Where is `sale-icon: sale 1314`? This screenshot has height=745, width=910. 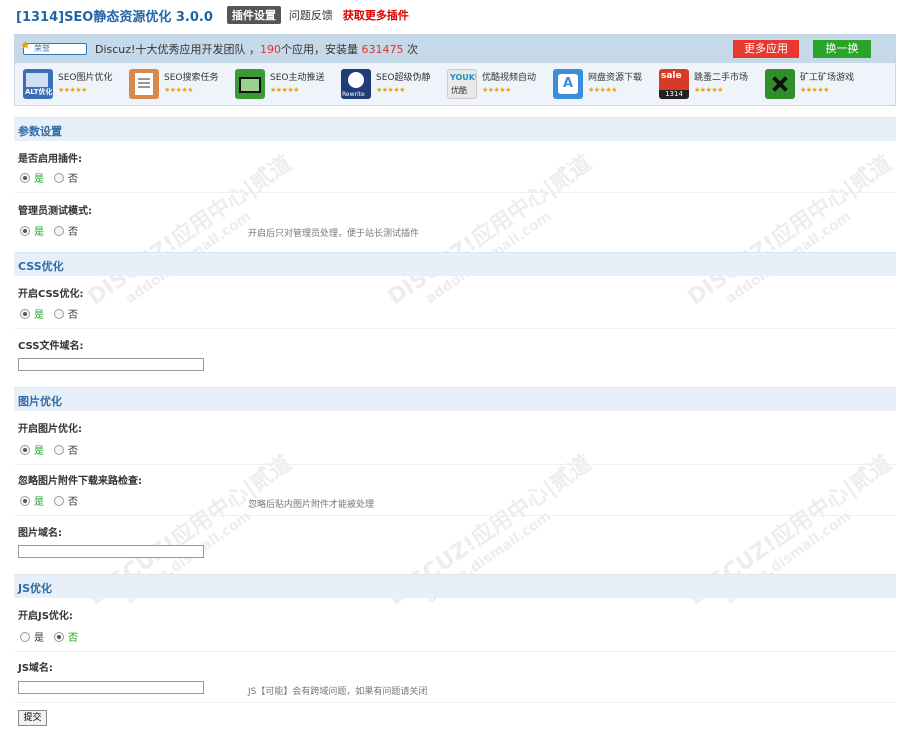
sale-icon: sale 1314 is located at coordinates (674, 84).